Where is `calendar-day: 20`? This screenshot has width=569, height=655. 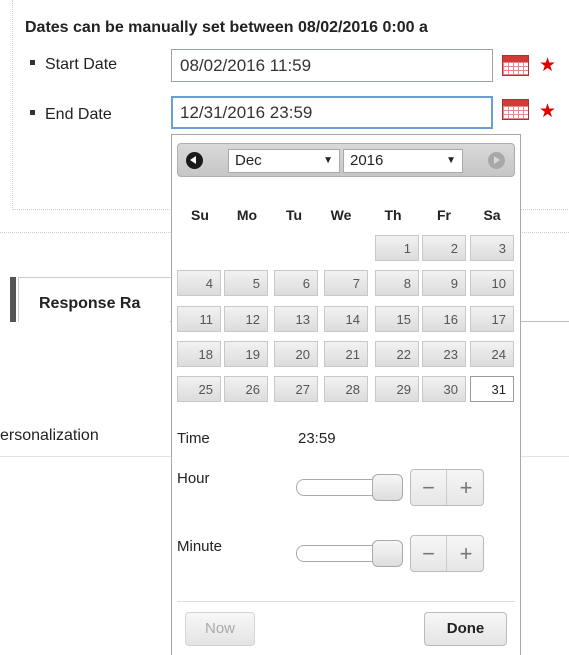 calendar-day: 20 is located at coordinates (296, 354).